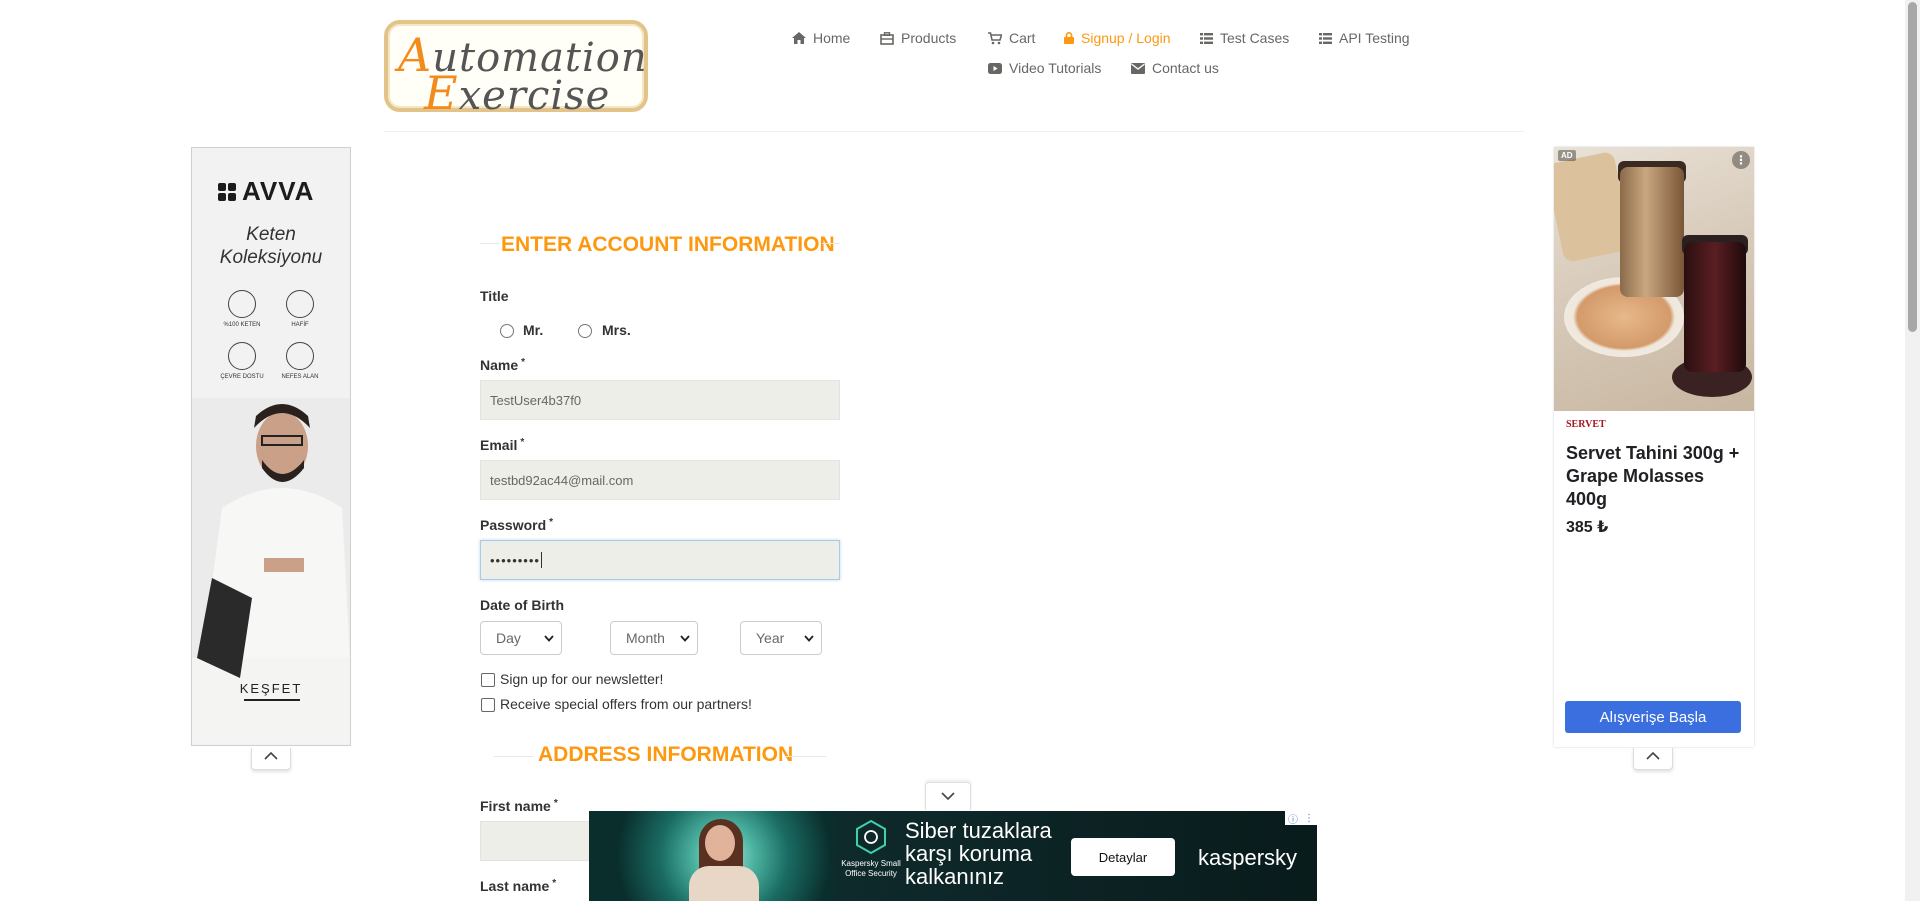 The image size is (1920, 901). I want to click on newsletter-checkbox, so click(488, 680).